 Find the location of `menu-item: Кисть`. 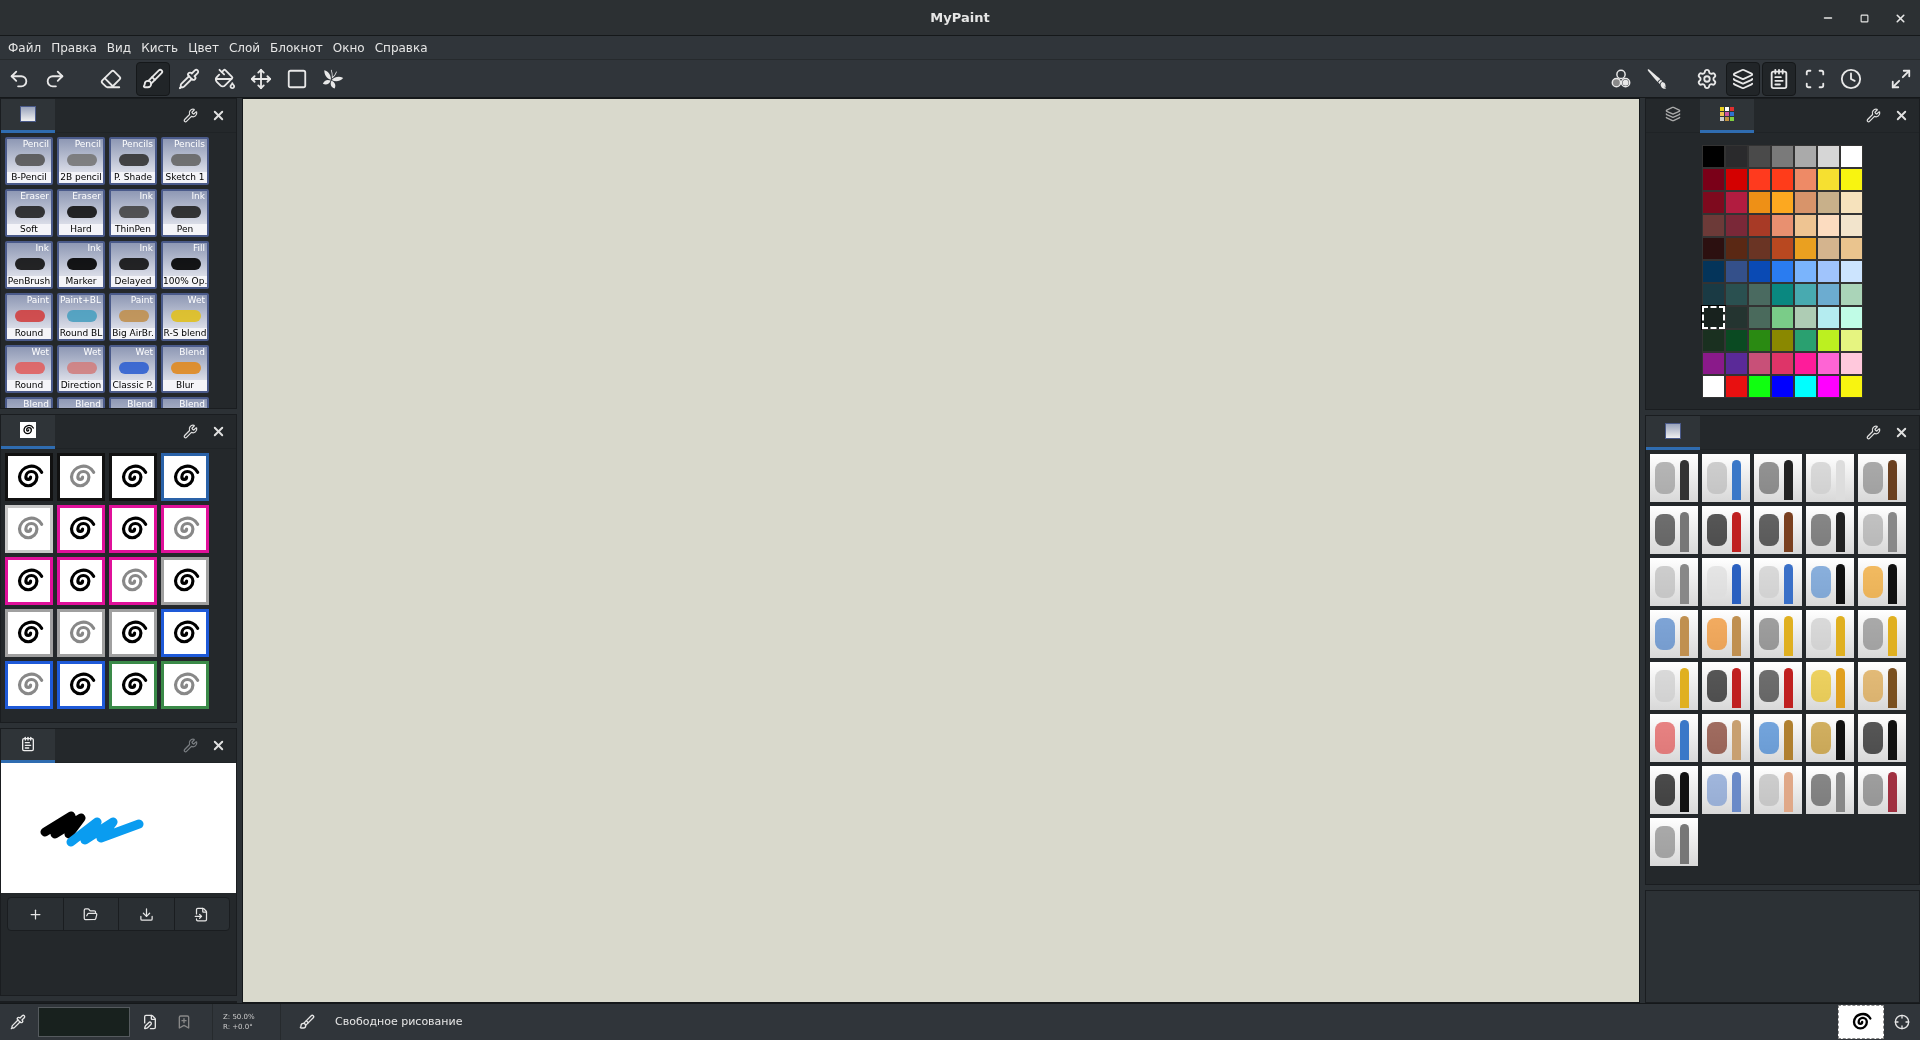

menu-item: Кисть is located at coordinates (160, 47).